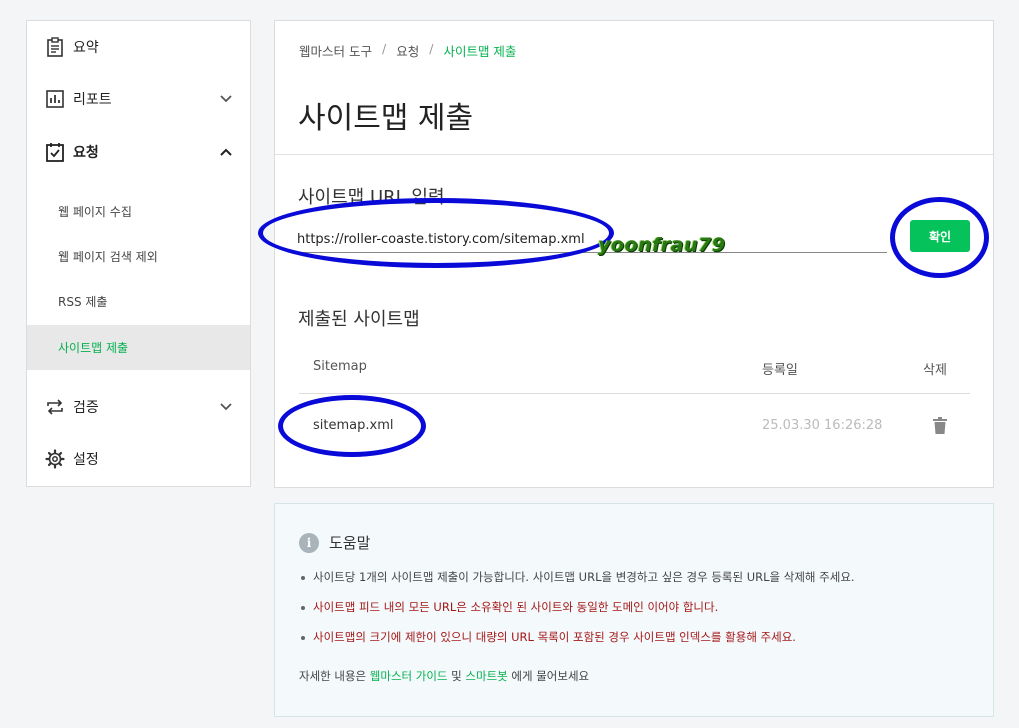 This screenshot has width=1019, height=728. Describe the element at coordinates (55, 152) in the screenshot. I see `checkbox-icon` at that location.